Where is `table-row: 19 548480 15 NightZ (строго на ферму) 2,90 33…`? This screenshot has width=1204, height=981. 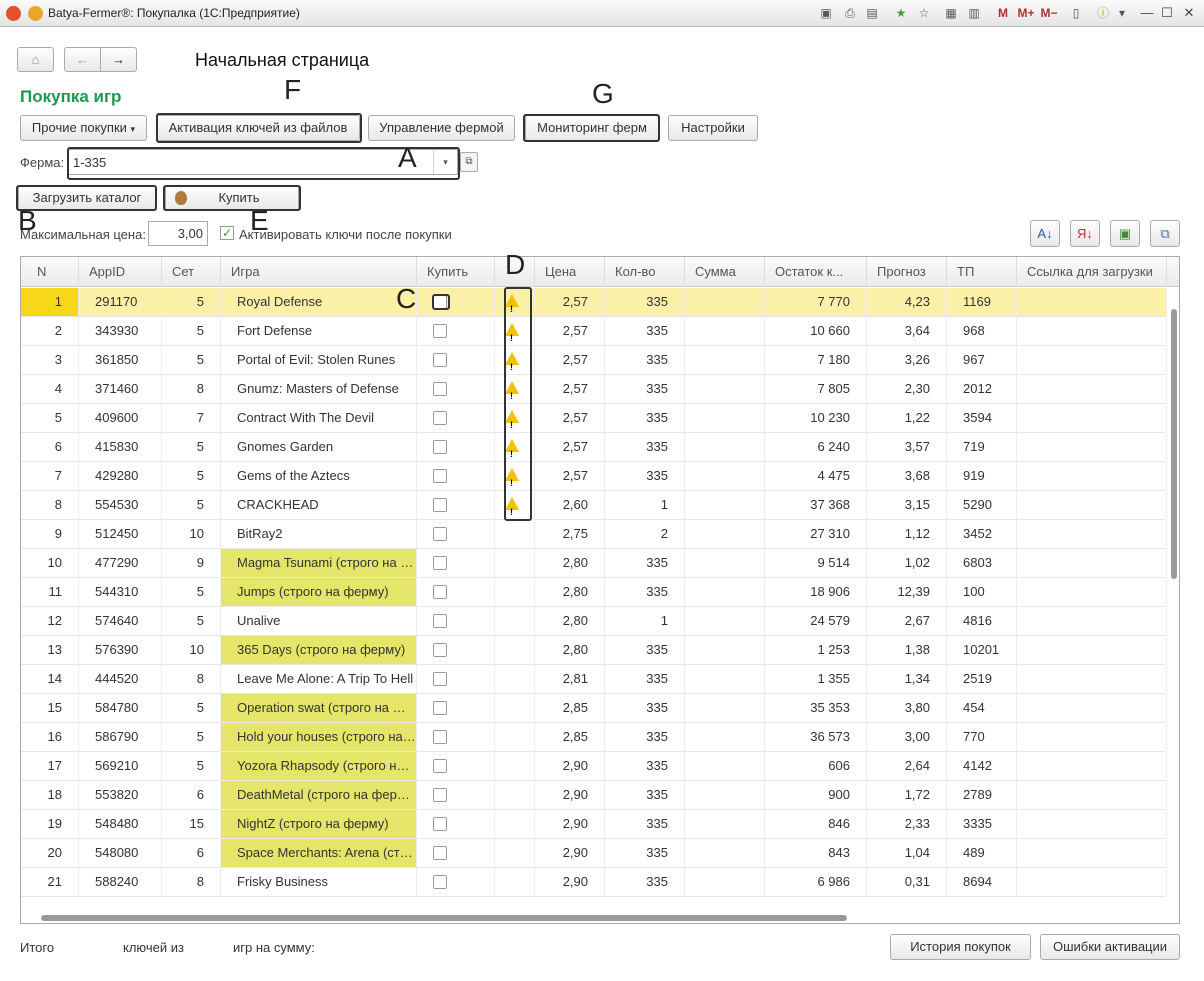
table-row: 19 548480 15 NightZ (строго на ферму) 2,90 33… is located at coordinates (594, 824).